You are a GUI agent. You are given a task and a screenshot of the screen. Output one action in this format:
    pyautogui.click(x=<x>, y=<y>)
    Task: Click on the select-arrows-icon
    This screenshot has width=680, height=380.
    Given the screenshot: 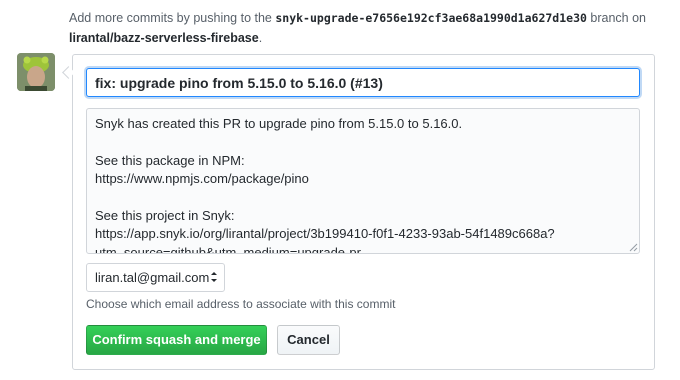 What is the action you would take?
    pyautogui.click(x=214, y=277)
    